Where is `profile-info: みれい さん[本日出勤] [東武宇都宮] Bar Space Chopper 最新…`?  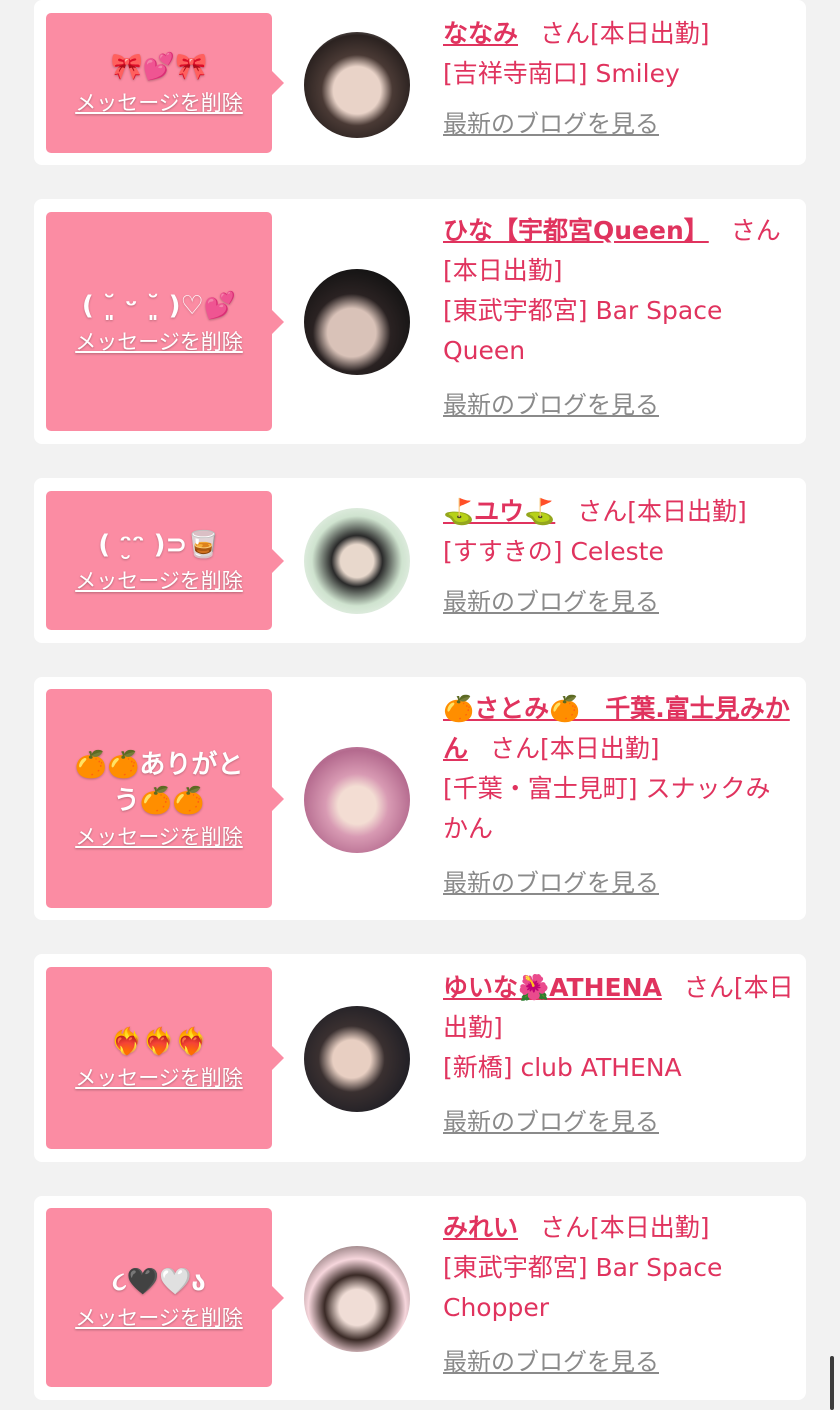
profile-info: みれい さん[本日出勤] [東武宇都宮] Bar Space Chopper 最新… is located at coordinates (618, 1295).